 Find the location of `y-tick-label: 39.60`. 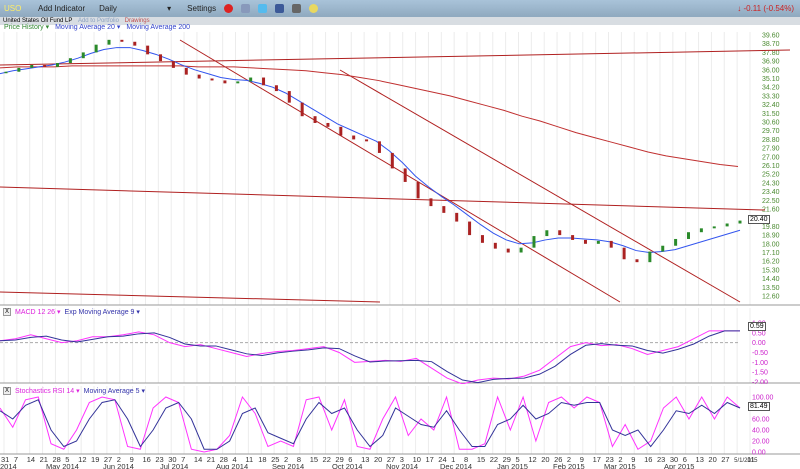

y-tick-label: 39.60 is located at coordinates (771, 36).